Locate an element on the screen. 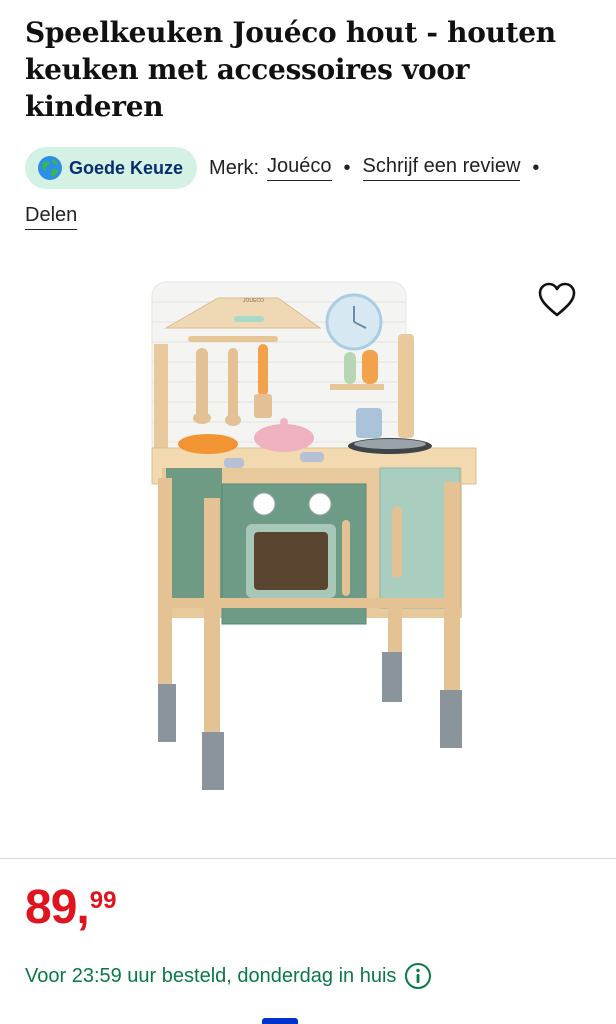 The image size is (616, 1024). price: 89, 99 is located at coordinates (70, 908).